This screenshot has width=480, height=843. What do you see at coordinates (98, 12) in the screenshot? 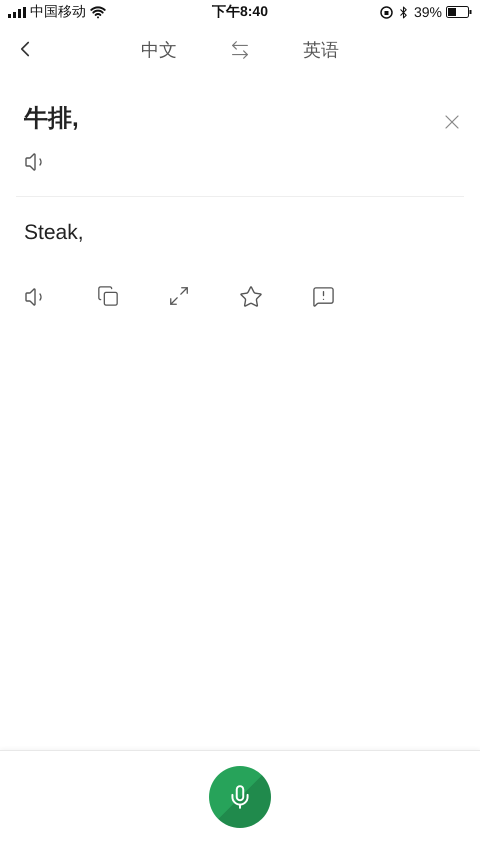
I see `wifi-icon` at bounding box center [98, 12].